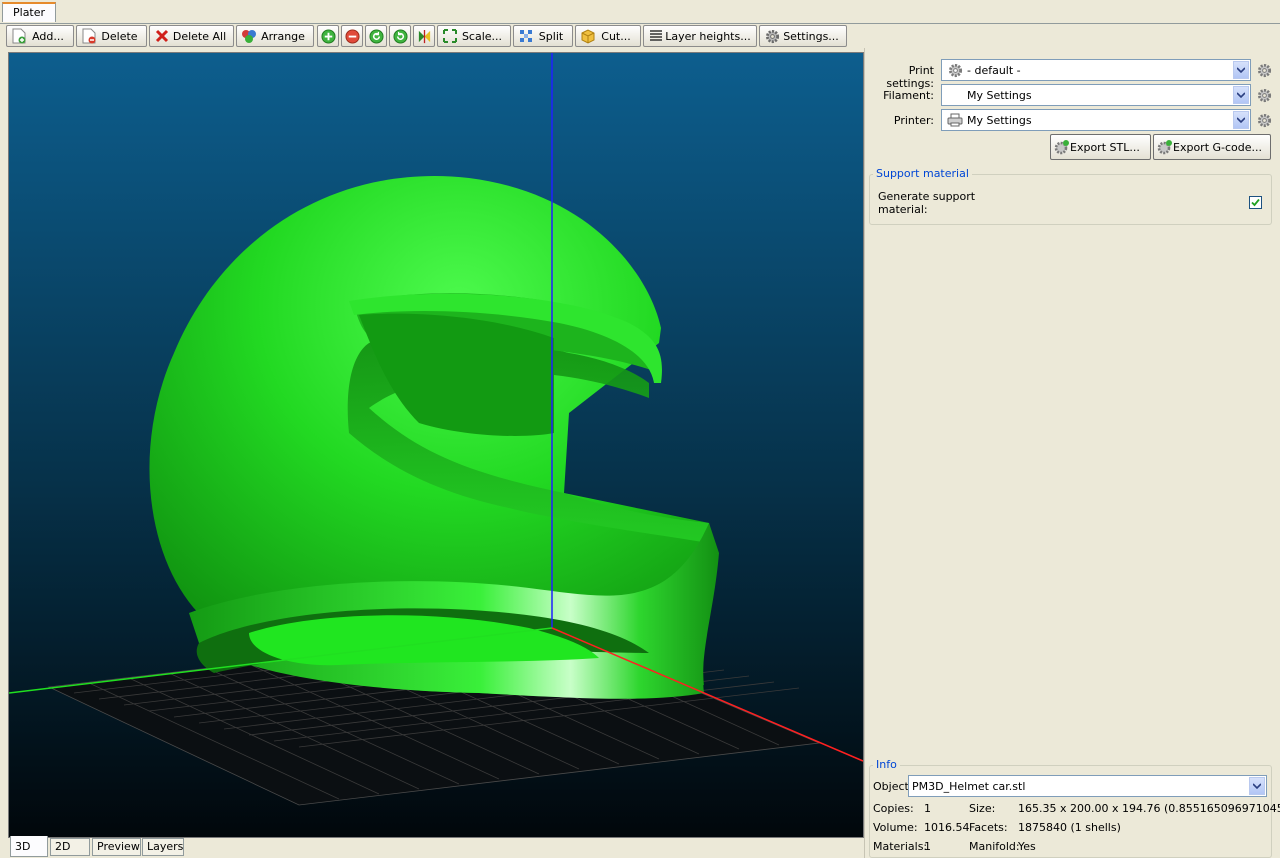 The width and height of the screenshot is (1280, 858). I want to click on rotate-cw-icon, so click(400, 36).